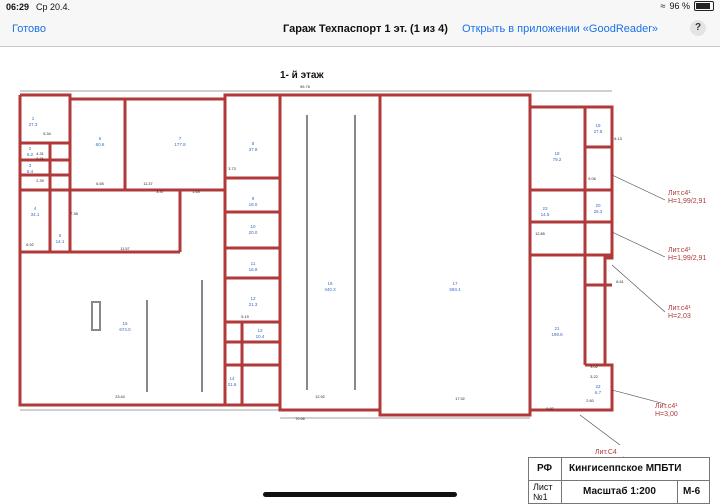  I want to click on dimension-label: 3.02, so click(593, 367).